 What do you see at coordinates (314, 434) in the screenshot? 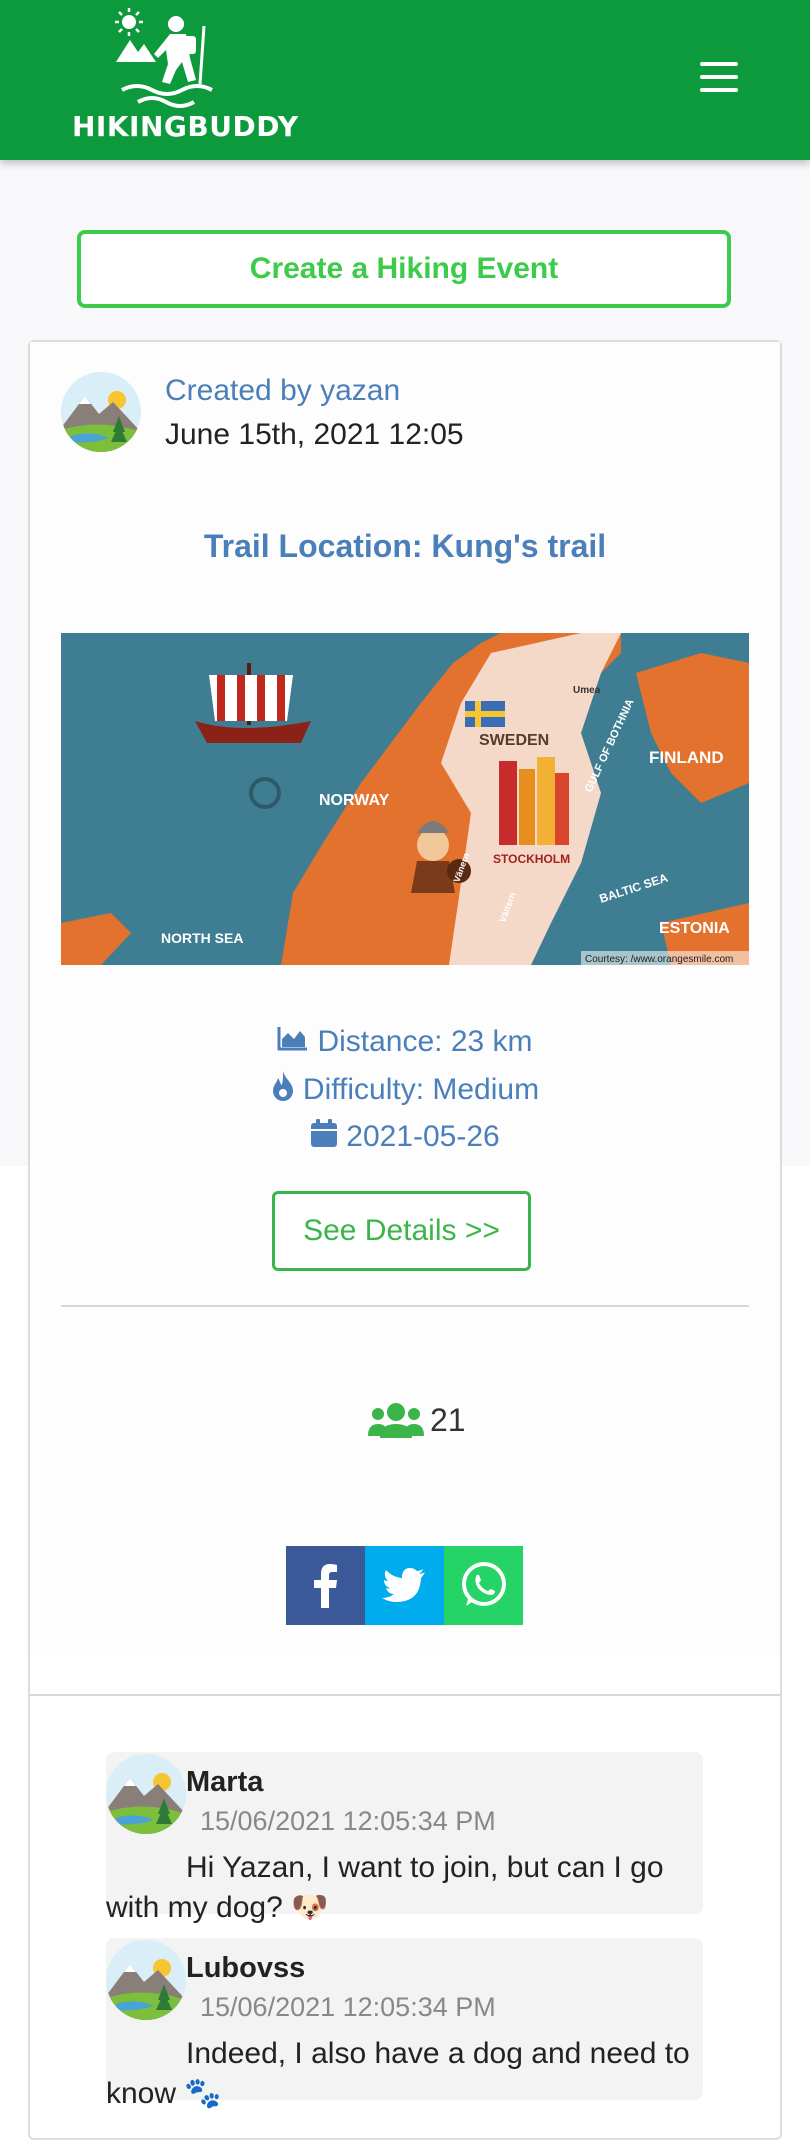
I see `created-date: June 15th, 2021 12:05` at bounding box center [314, 434].